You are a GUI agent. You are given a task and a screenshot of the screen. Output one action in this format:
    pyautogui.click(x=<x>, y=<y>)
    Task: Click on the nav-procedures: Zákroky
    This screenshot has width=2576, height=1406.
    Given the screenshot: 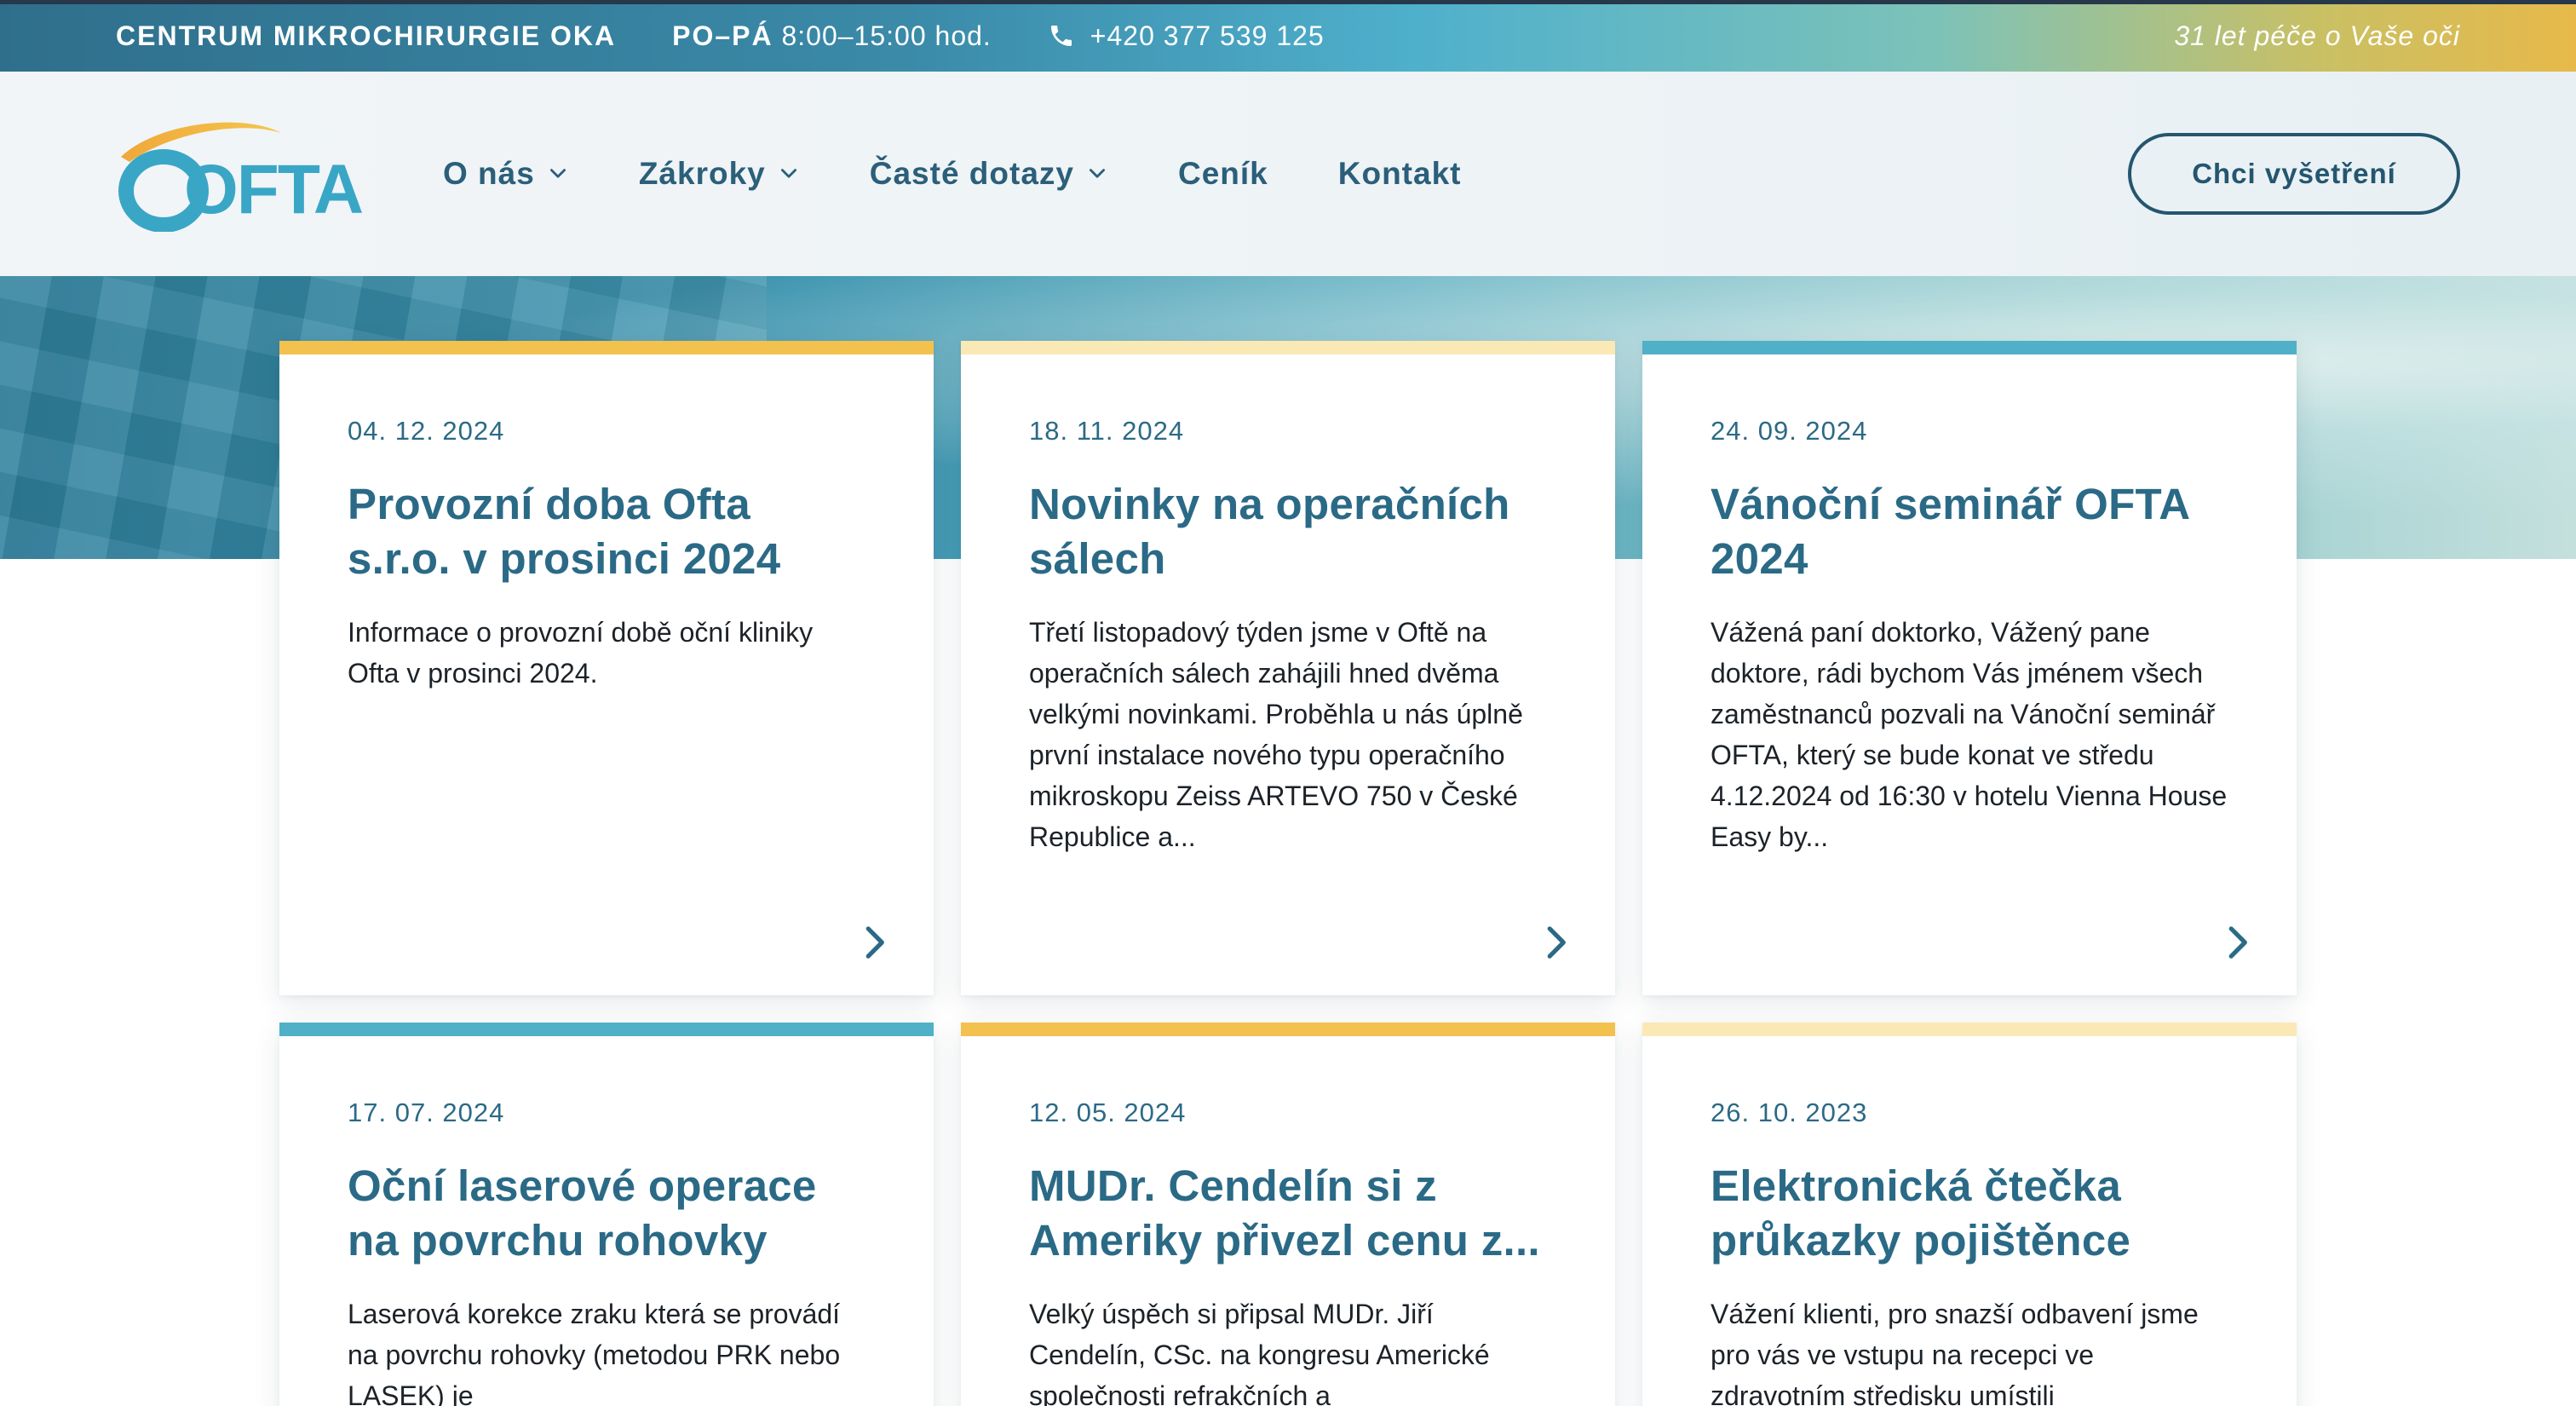 What is the action you would take?
    pyautogui.click(x=719, y=174)
    